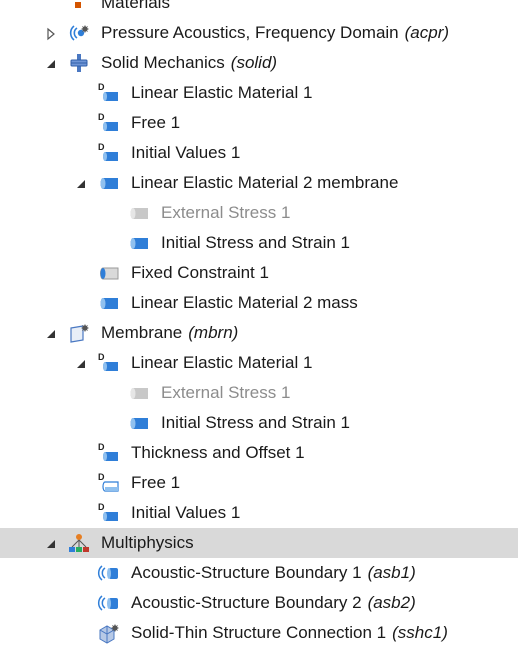  I want to click on tree-node-label: Fixed Constraint 1, so click(200, 273).